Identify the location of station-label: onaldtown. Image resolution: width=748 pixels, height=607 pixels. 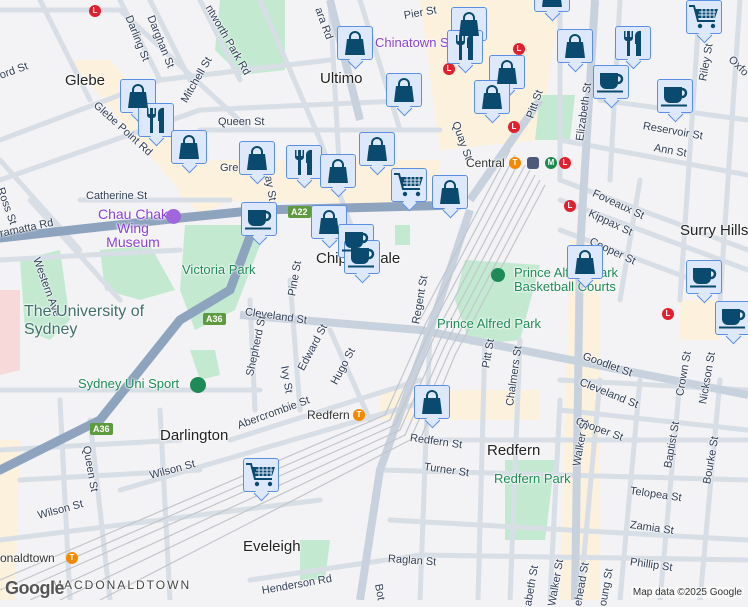
(27, 558).